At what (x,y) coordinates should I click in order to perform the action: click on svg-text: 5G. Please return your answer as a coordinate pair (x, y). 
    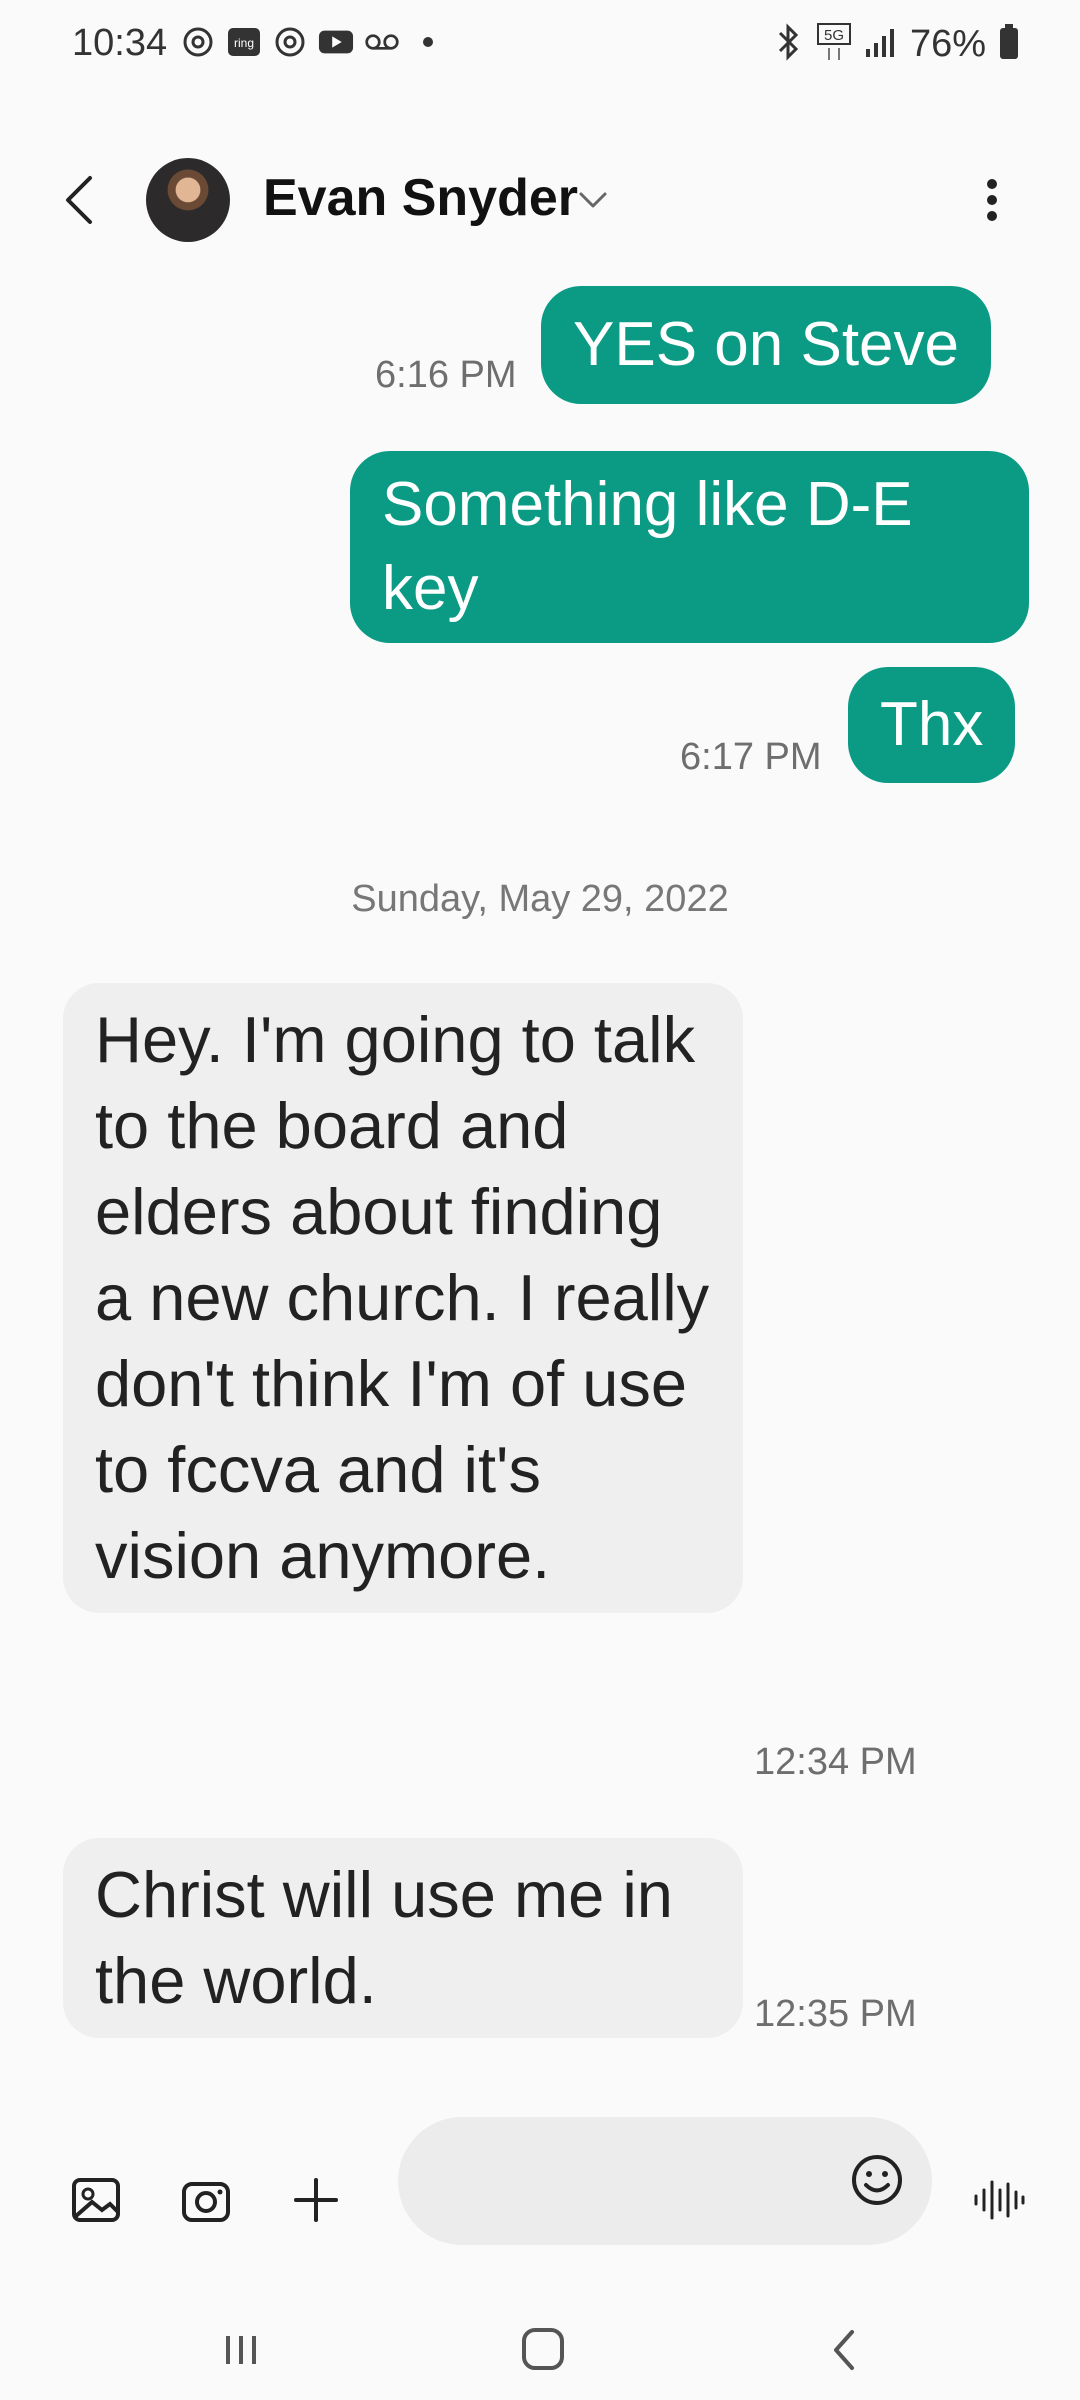
    Looking at the image, I should click on (834, 35).